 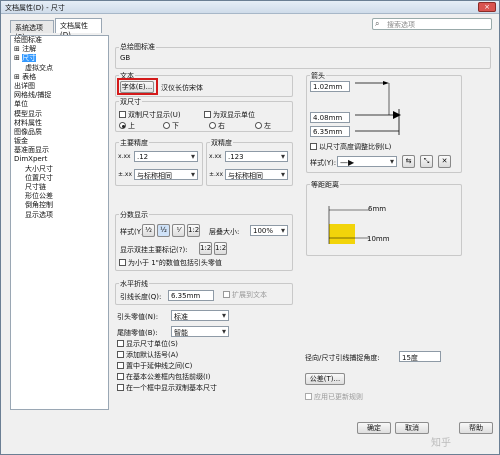 What do you see at coordinates (193, 230) in the screenshot?
I see `fraction-style-4-button: 1:2` at bounding box center [193, 230].